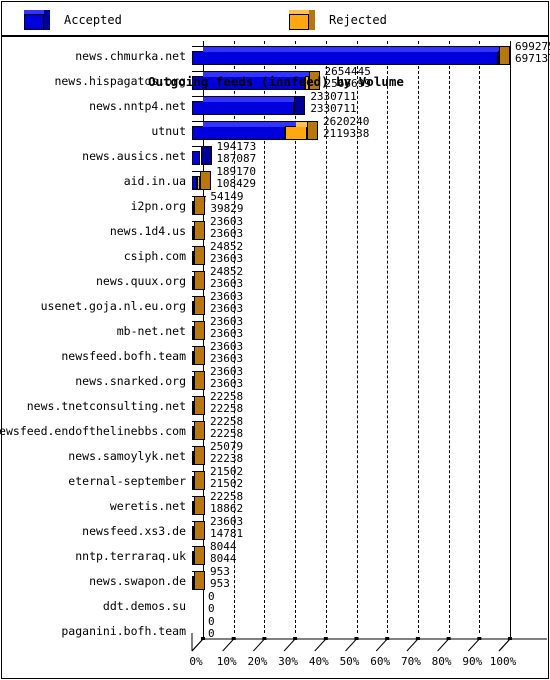 This screenshot has width=550, height=680. Describe the element at coordinates (227, 508) in the screenshot. I see `bar-value-rejected: 18862` at that location.